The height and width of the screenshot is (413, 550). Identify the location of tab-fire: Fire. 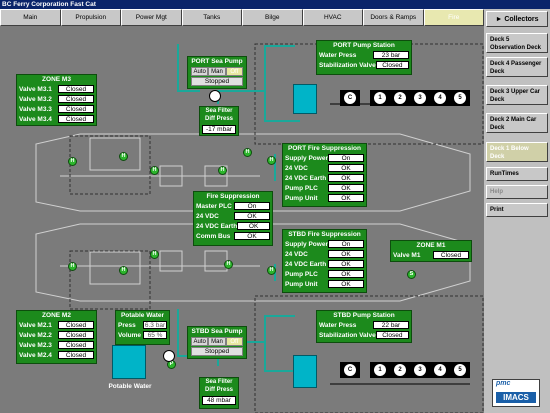
(453, 17).